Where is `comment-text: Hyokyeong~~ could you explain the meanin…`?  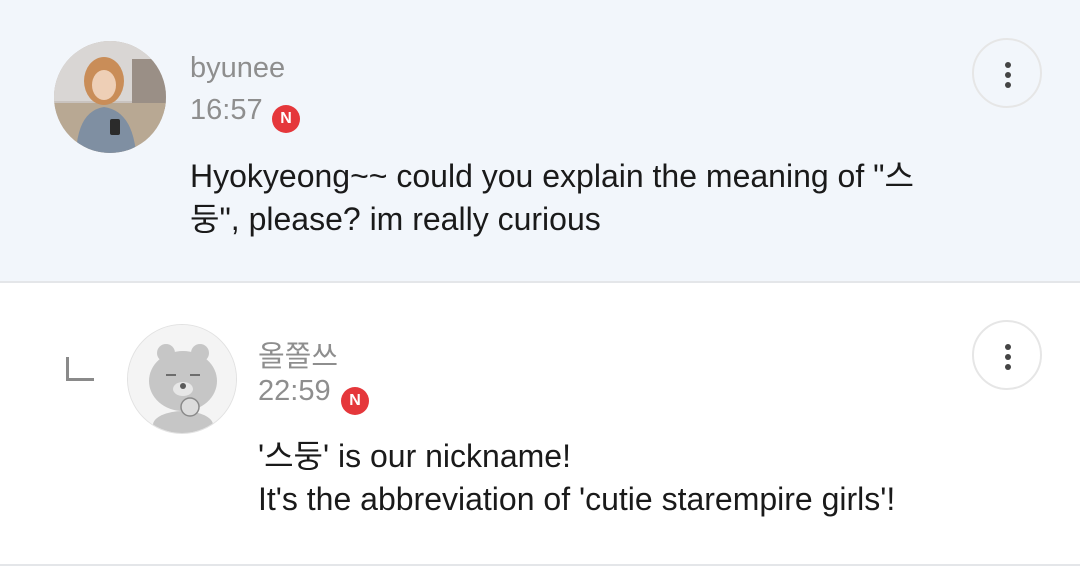
comment-text: Hyokyeong~~ could you explain the meanin… is located at coordinates (552, 197).